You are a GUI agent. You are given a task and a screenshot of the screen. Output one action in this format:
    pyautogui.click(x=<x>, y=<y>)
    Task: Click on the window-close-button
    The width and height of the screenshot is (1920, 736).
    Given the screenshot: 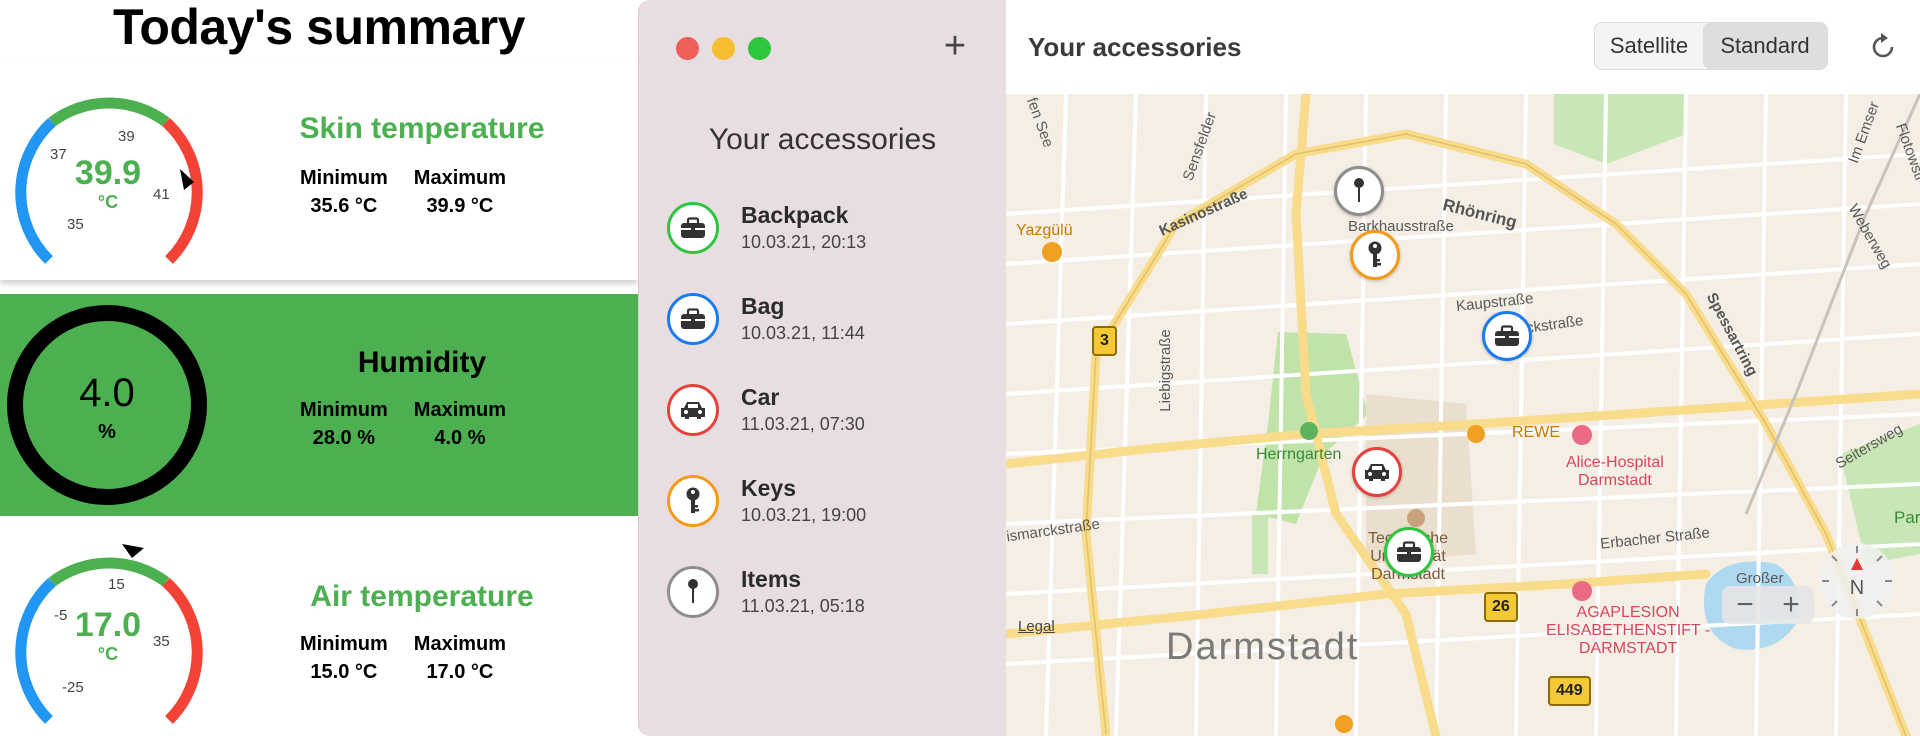 What is the action you would take?
    pyautogui.click(x=687, y=48)
    